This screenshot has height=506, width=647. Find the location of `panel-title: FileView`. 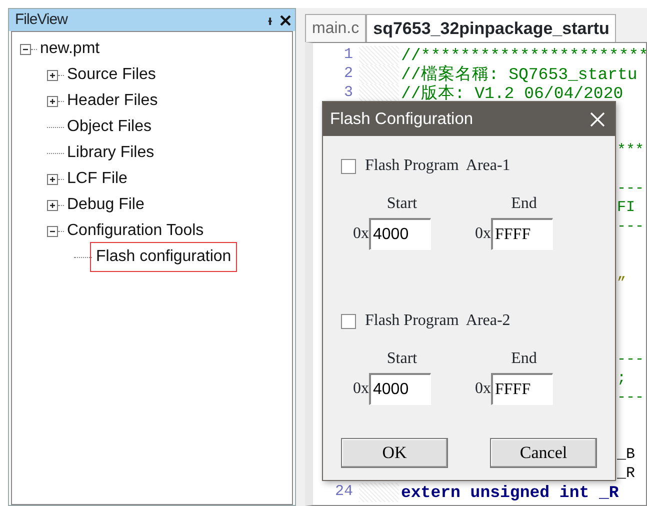

panel-title: FileView is located at coordinates (41, 20).